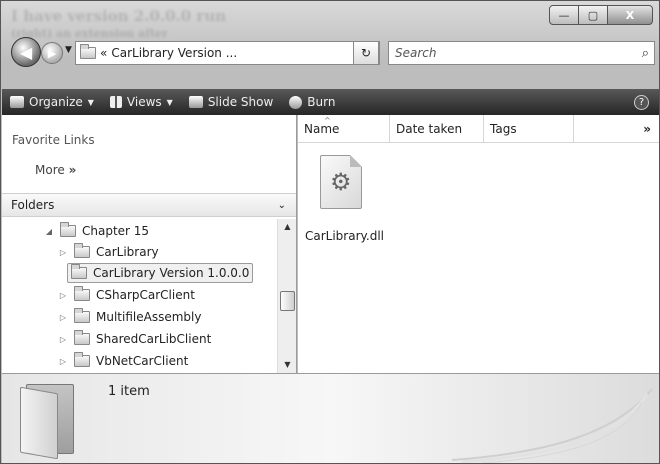  What do you see at coordinates (17, 102) in the screenshot?
I see `organize-icon` at bounding box center [17, 102].